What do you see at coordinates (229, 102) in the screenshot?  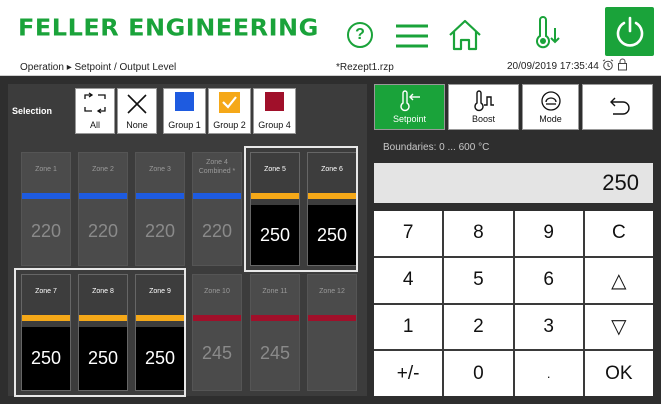 I see `orange-check-icon` at bounding box center [229, 102].